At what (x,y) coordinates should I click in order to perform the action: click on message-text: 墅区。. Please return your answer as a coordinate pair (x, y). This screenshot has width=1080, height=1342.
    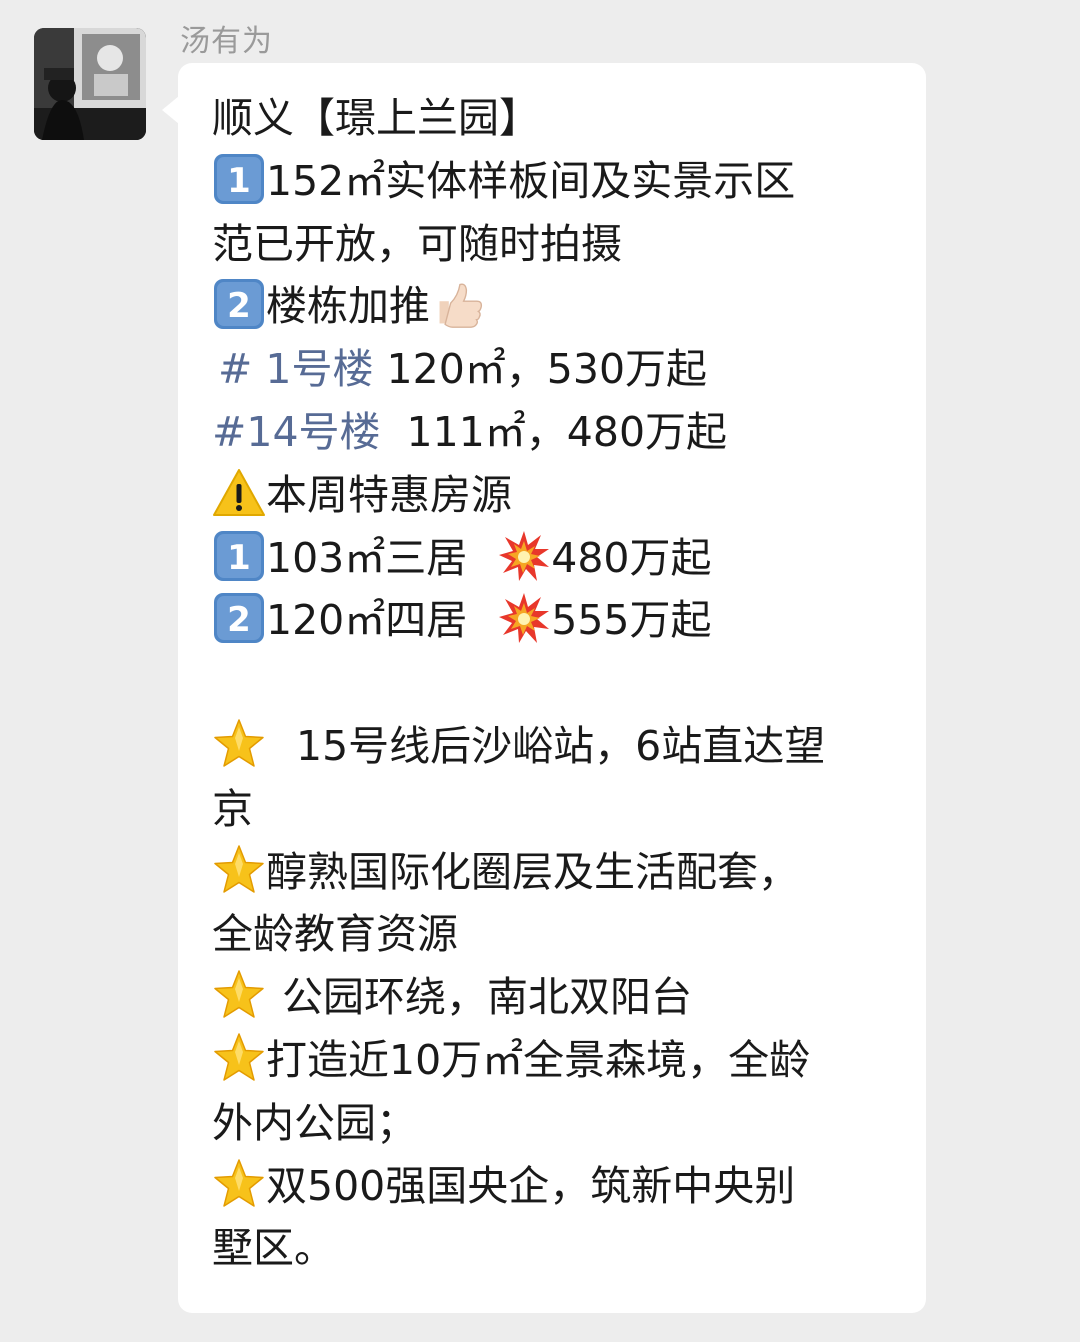
    Looking at the image, I should click on (273, 1248).